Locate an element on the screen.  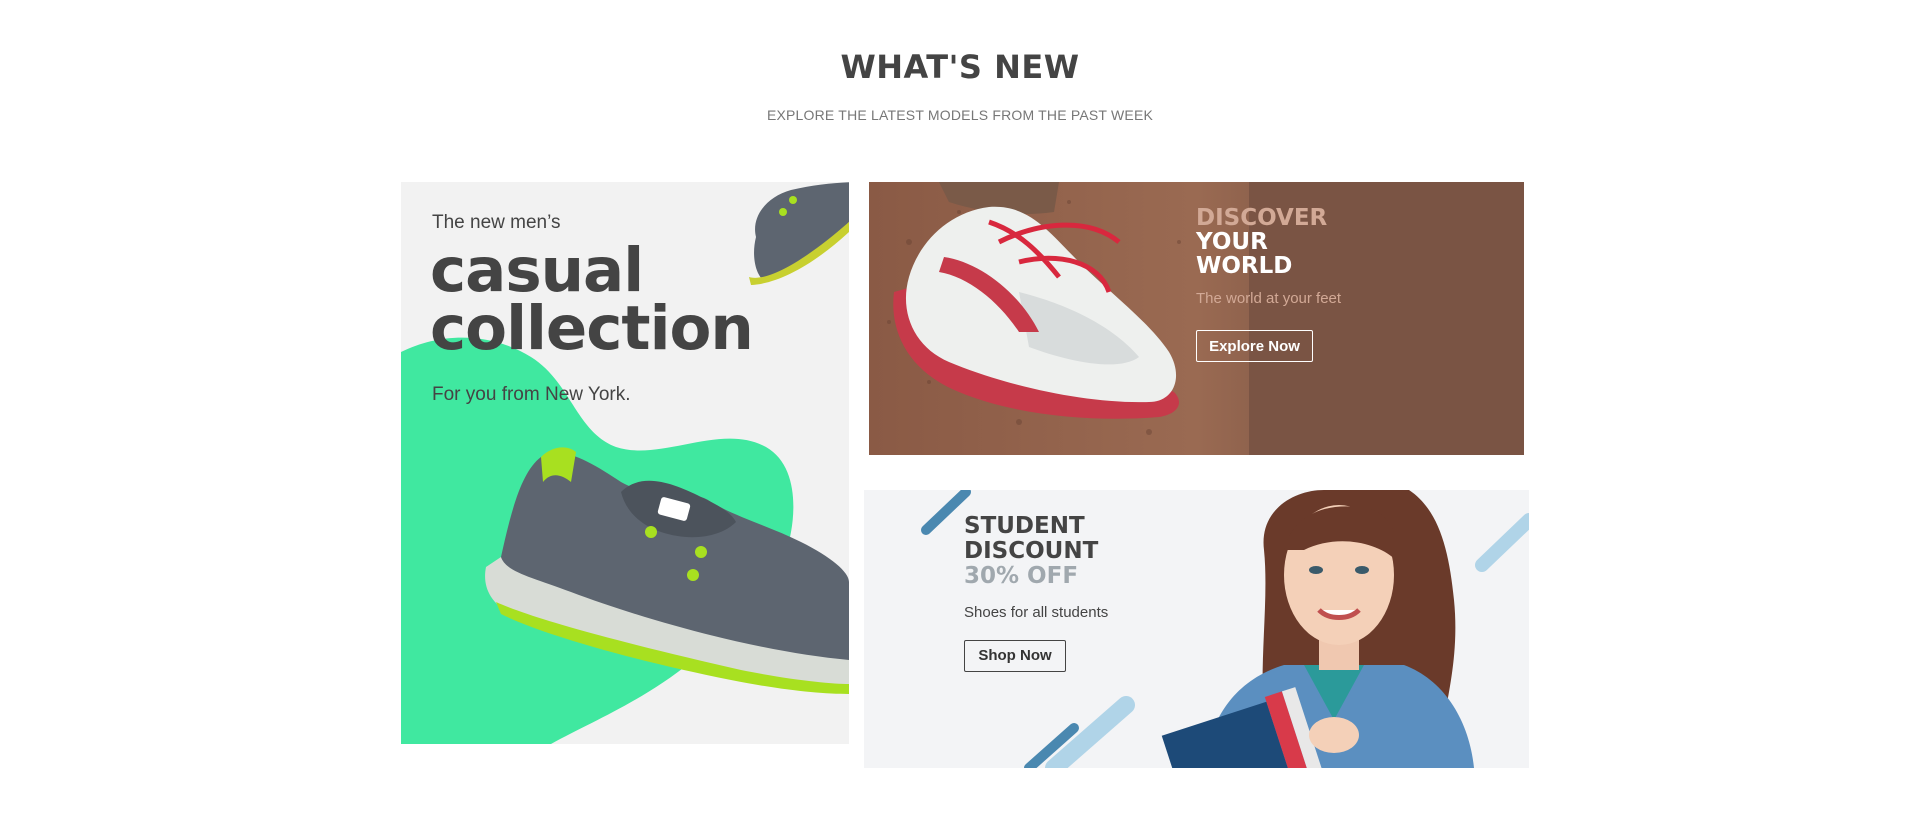
stripe-dark is located at coordinates (946, 512).